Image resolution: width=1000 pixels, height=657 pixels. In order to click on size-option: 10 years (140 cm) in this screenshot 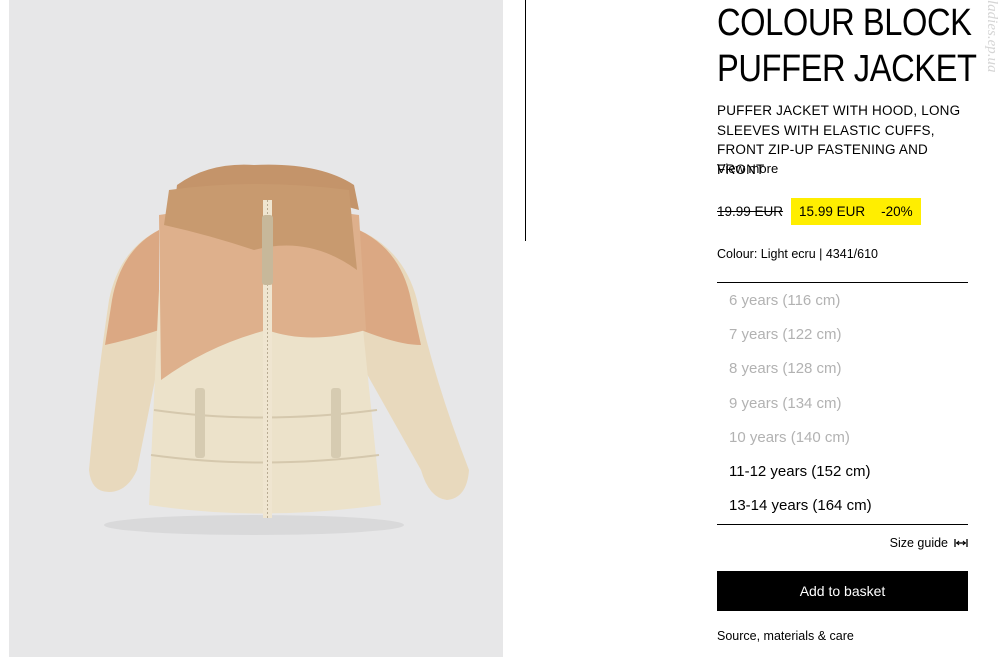, I will do `click(842, 437)`.